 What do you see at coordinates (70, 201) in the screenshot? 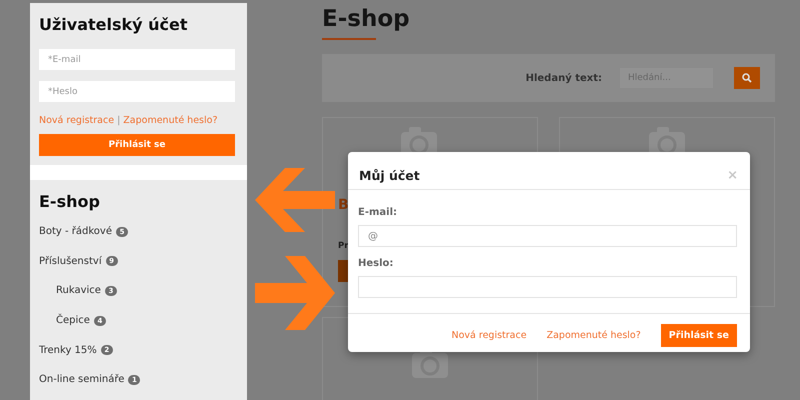
I see `category-title: E-shop` at bounding box center [70, 201].